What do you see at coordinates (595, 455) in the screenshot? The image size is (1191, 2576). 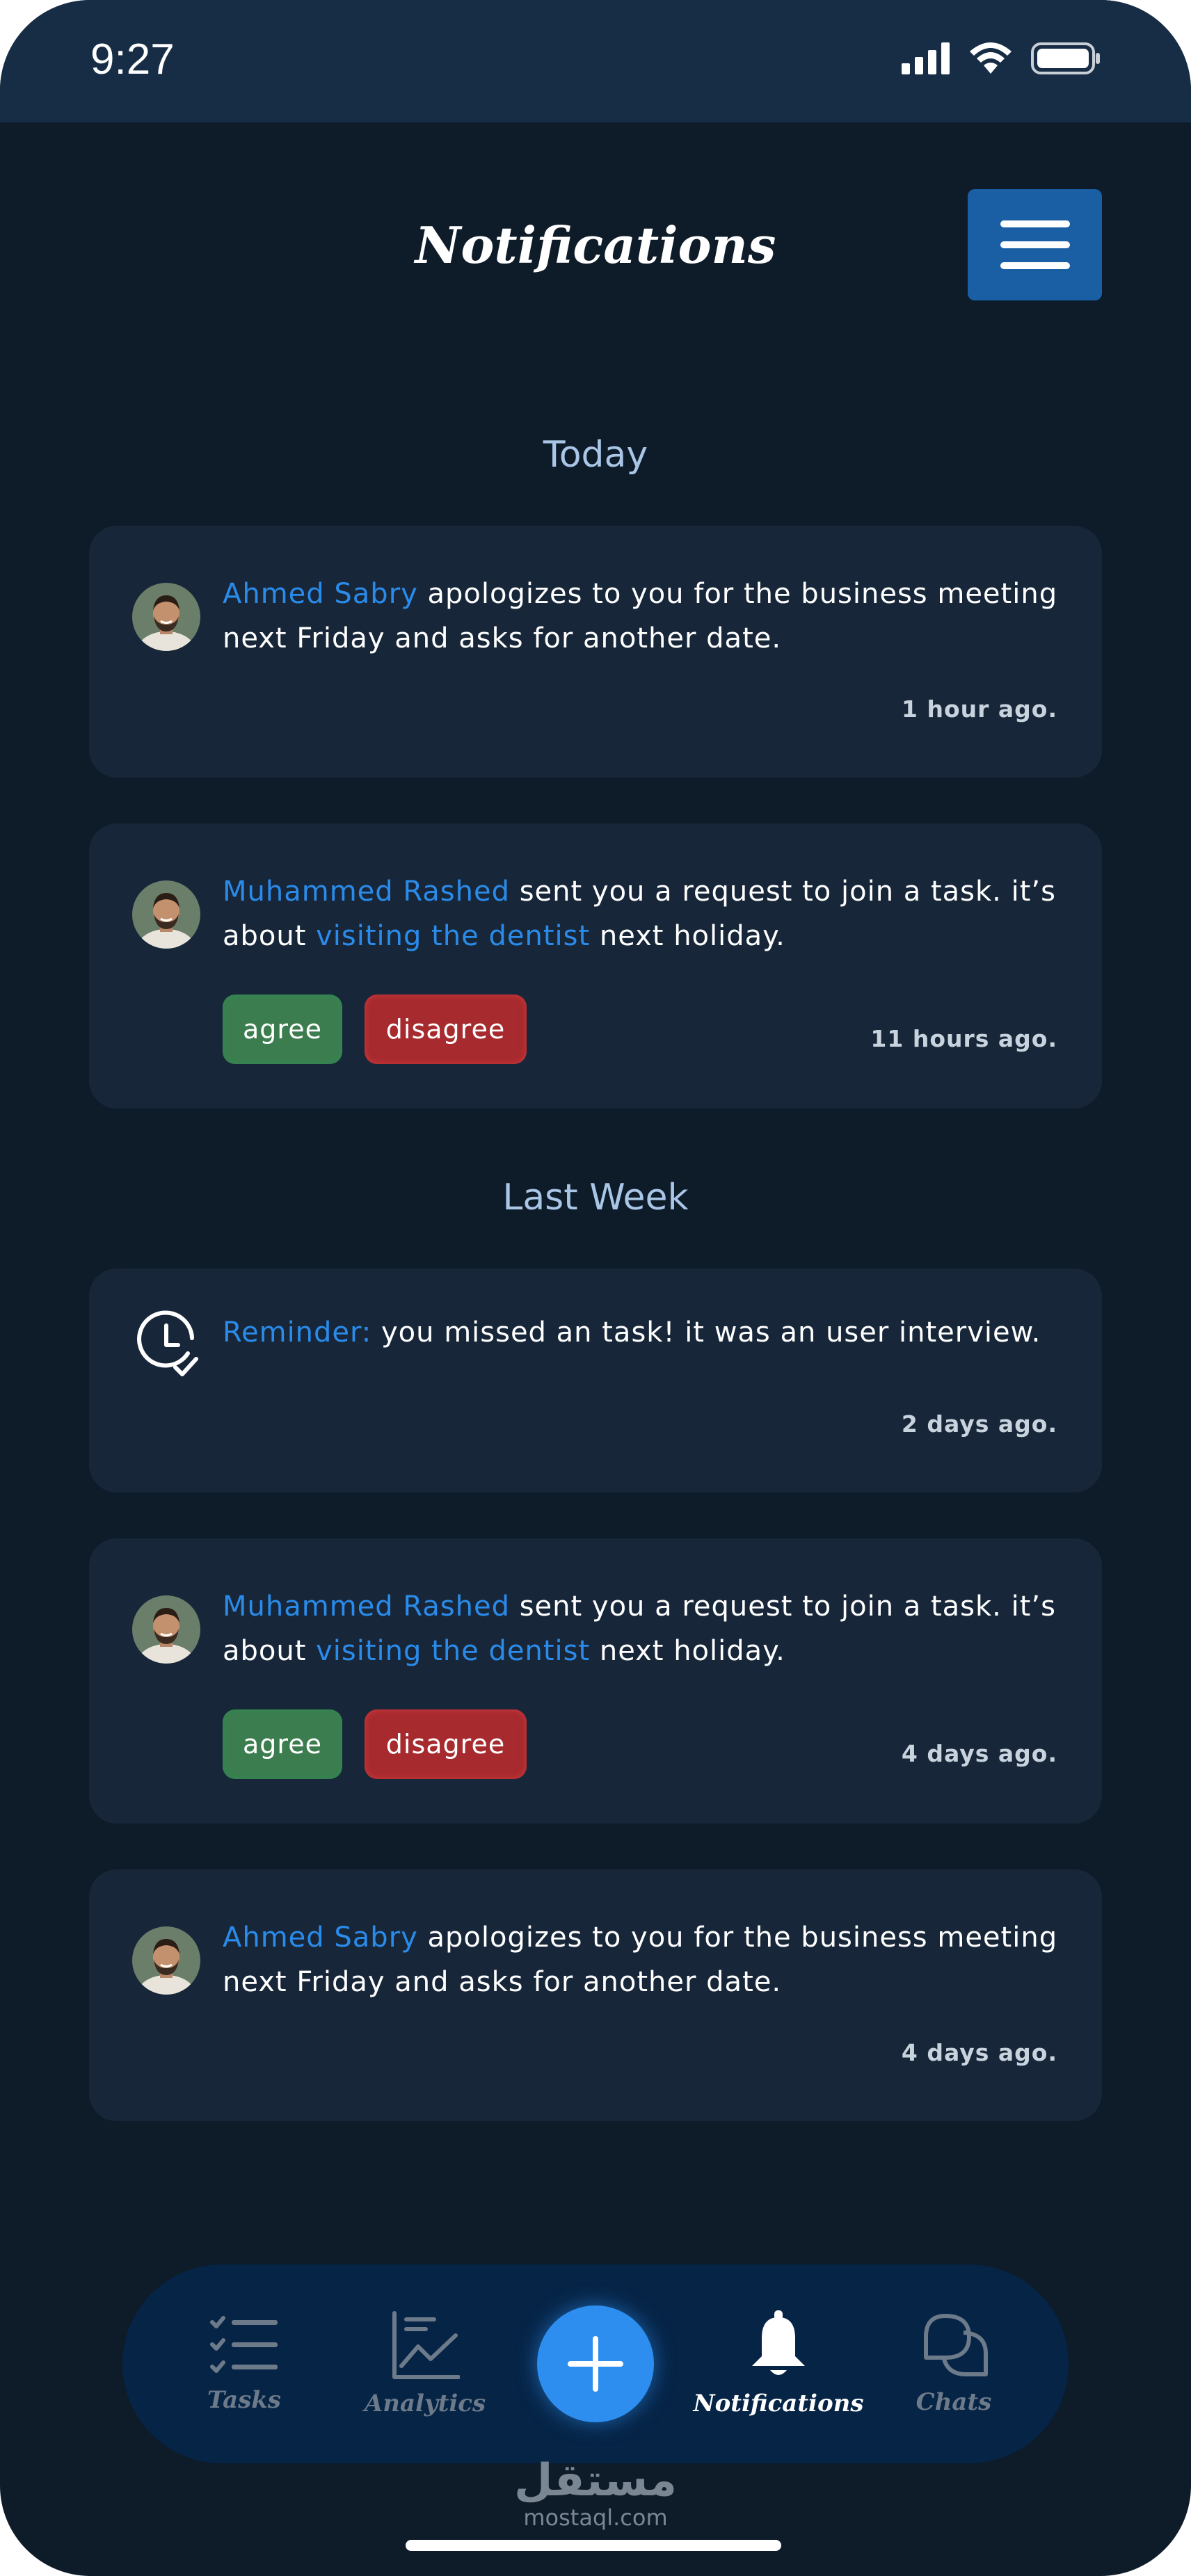 I see `section-today: Today` at bounding box center [595, 455].